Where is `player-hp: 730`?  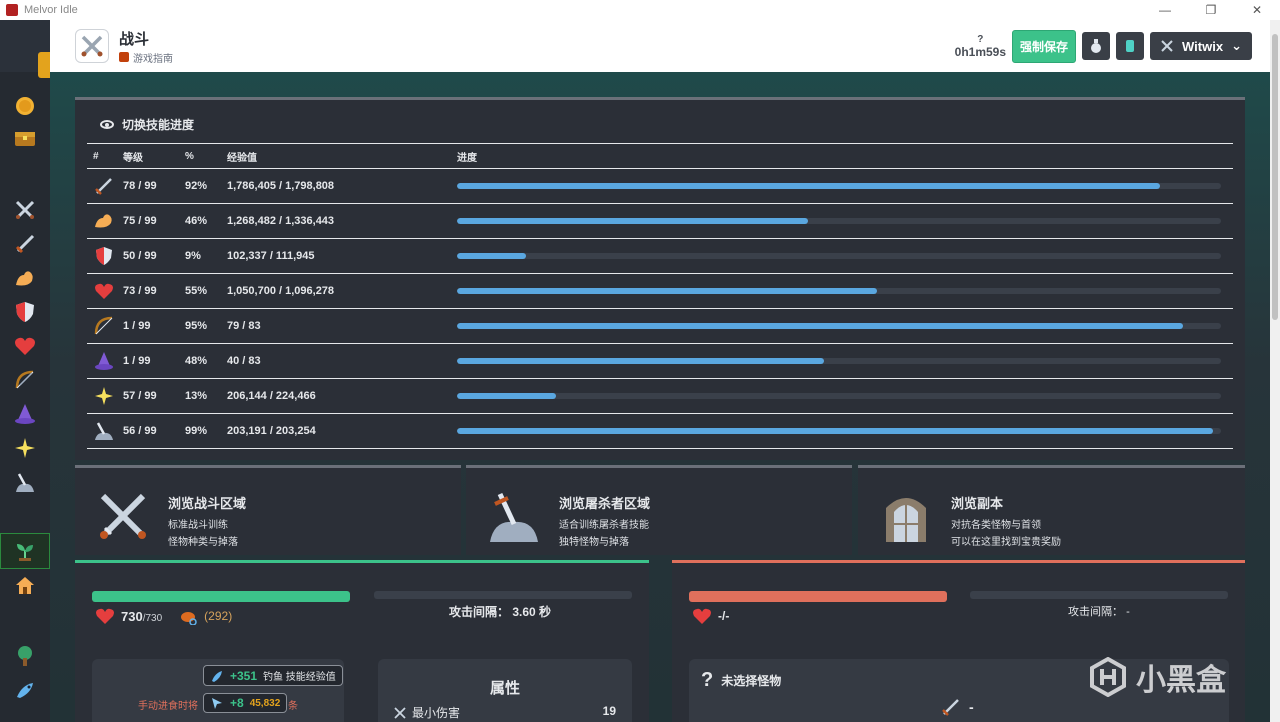
player-hp: 730 is located at coordinates (132, 616).